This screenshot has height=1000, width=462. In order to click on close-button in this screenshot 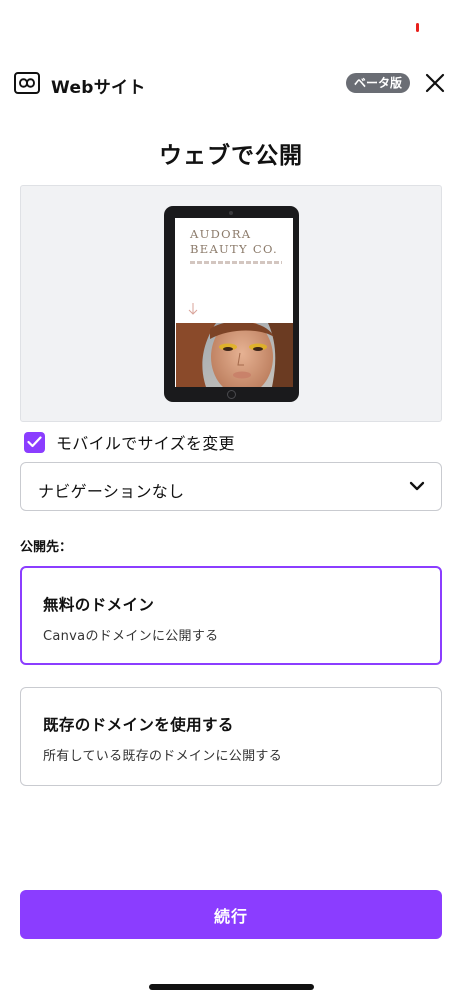, I will do `click(435, 83)`.